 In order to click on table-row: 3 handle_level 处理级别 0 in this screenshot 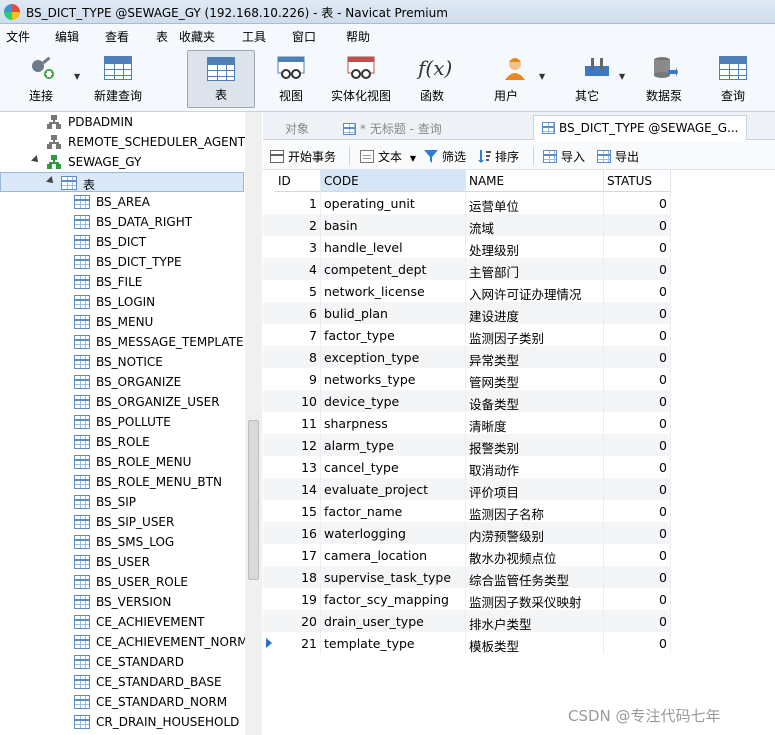, I will do `click(467, 247)`.